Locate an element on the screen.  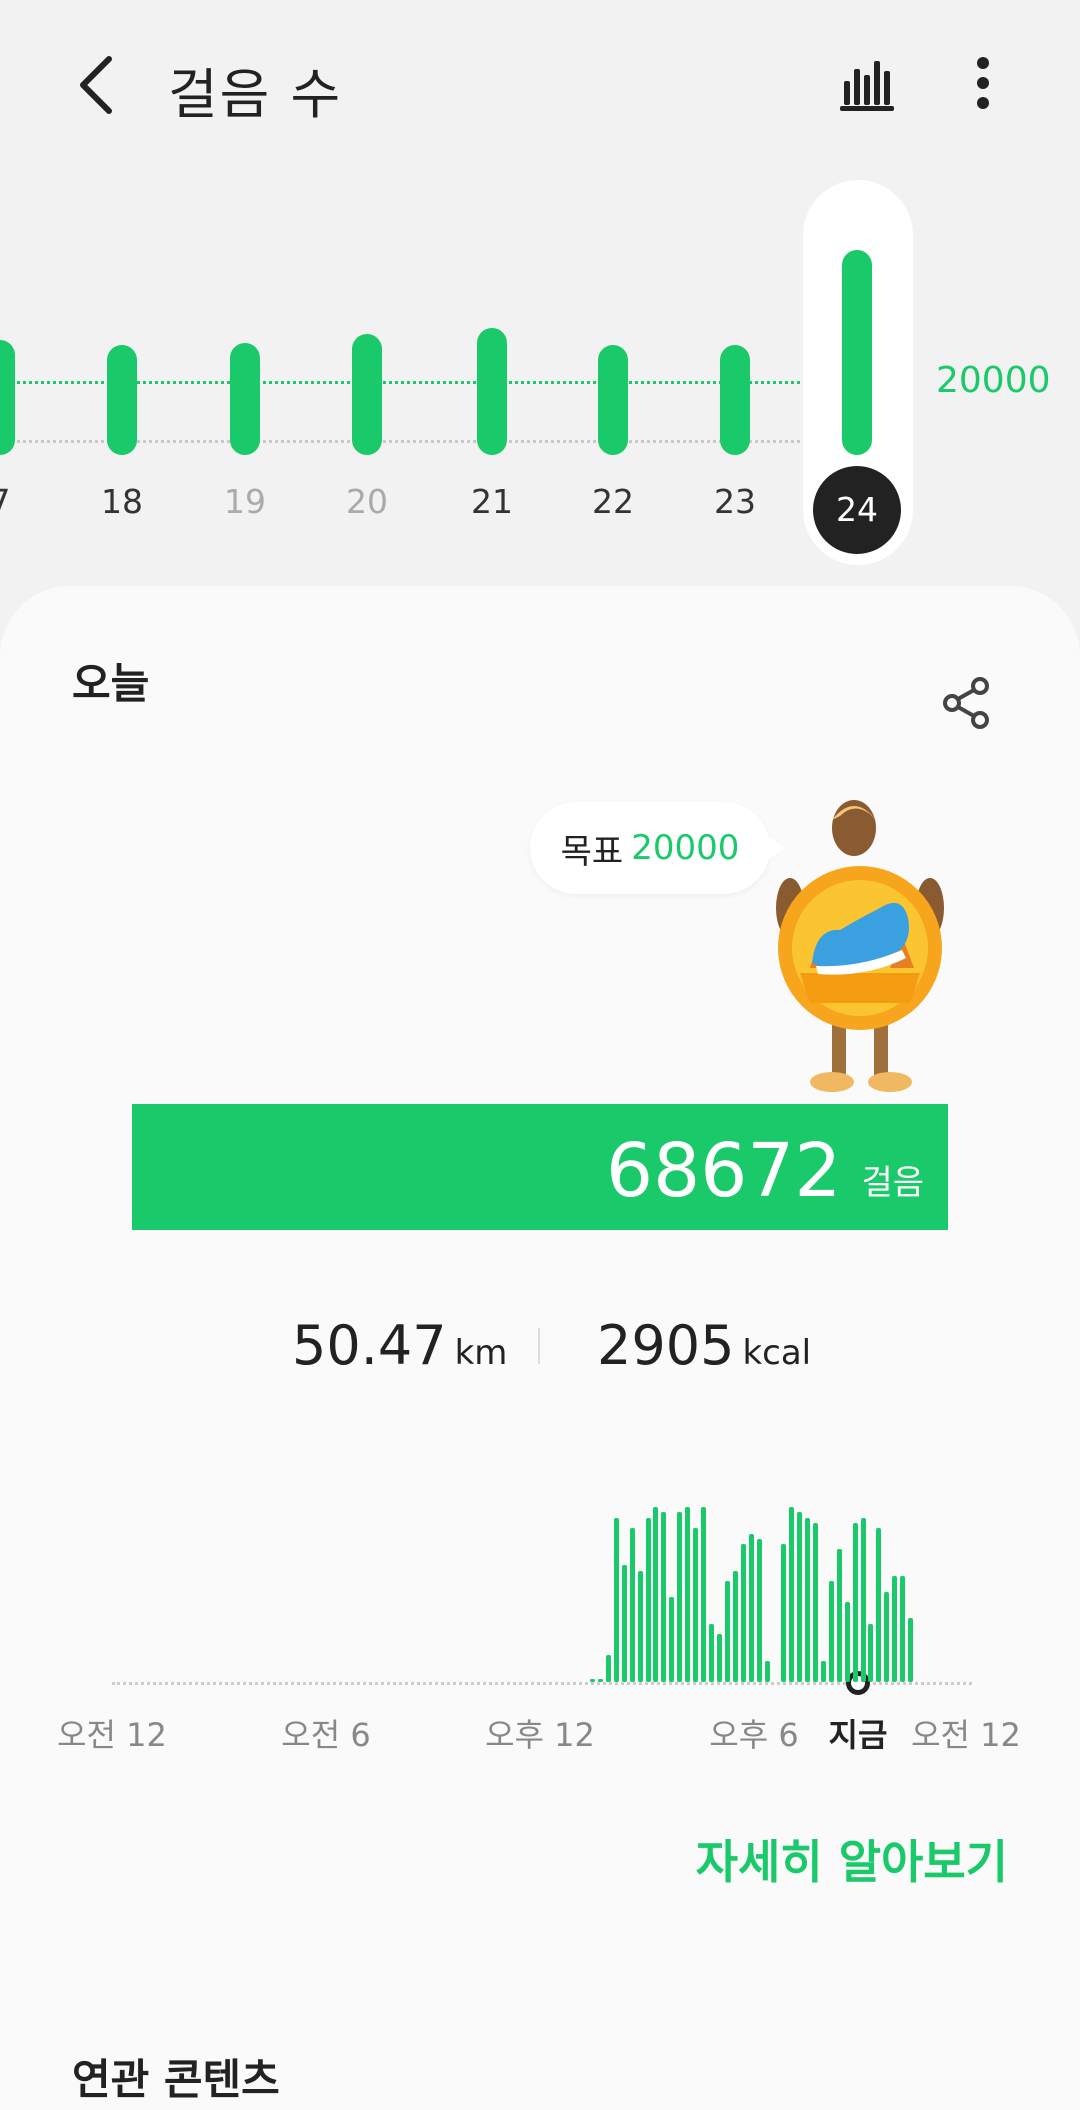
goal-label: 목표 is located at coordinates (592, 851).